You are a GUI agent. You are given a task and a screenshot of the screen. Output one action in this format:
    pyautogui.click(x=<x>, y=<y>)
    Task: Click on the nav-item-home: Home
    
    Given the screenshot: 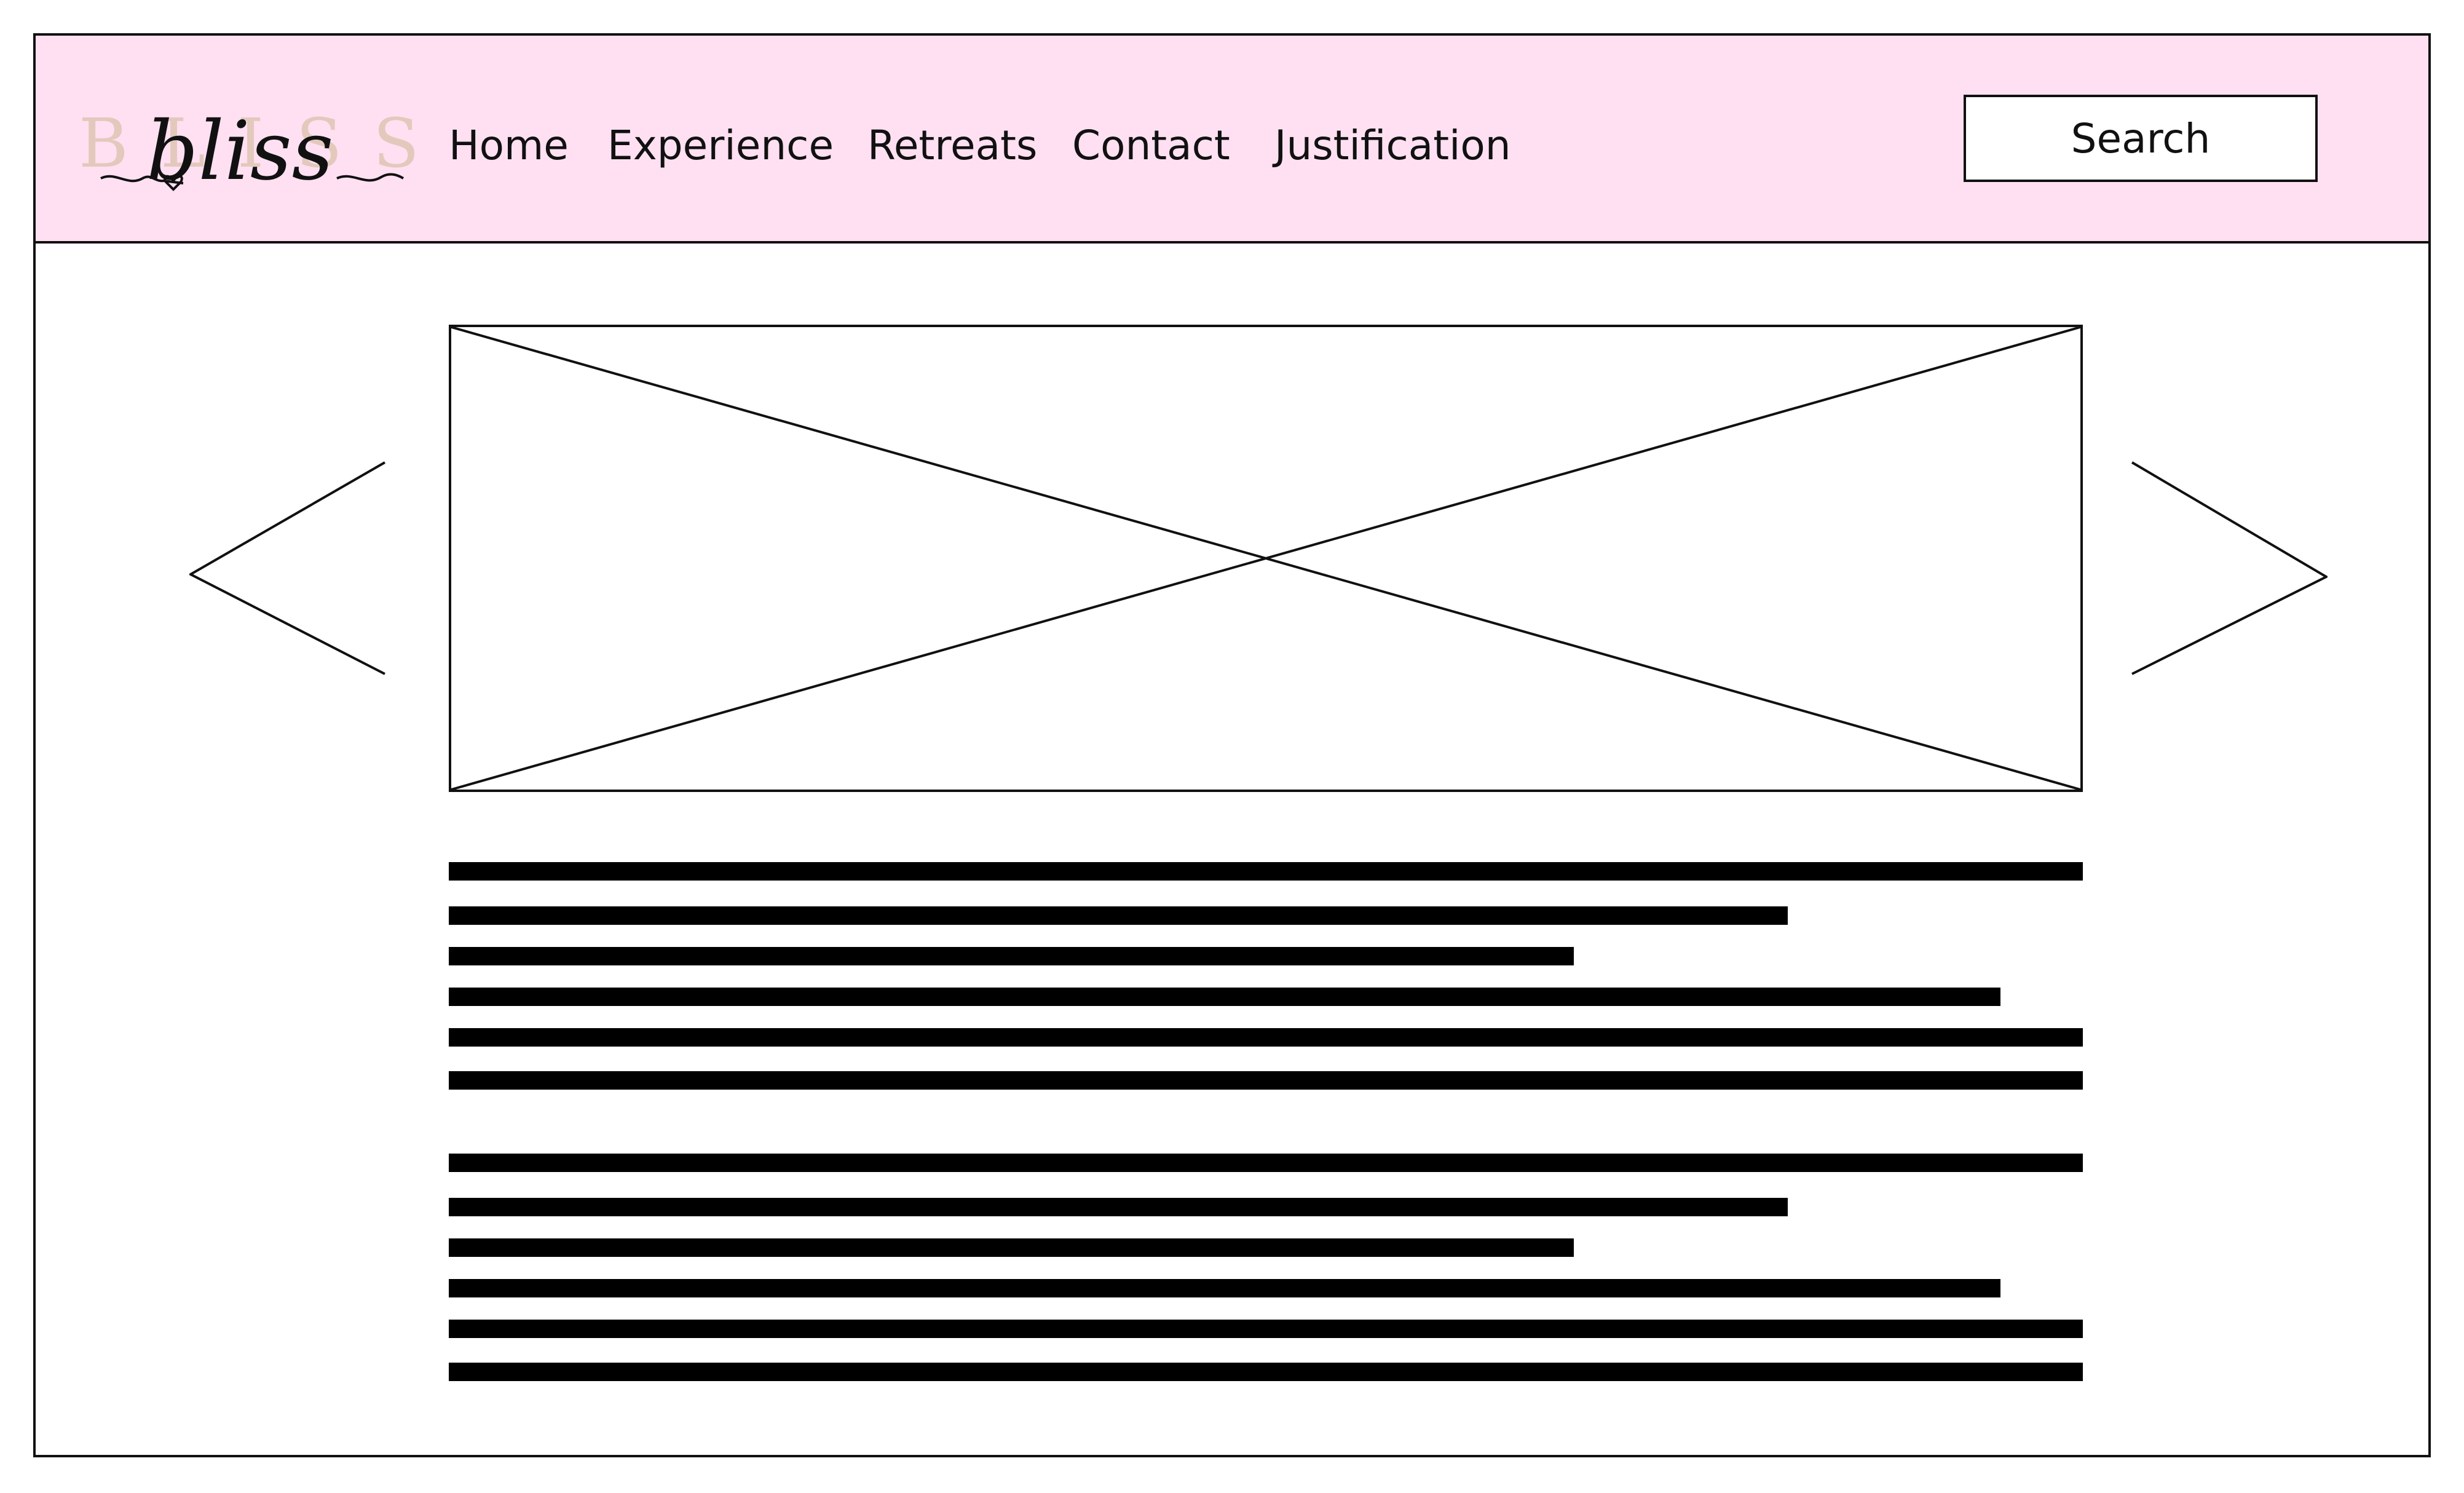 What is the action you would take?
    pyautogui.click(x=509, y=145)
    